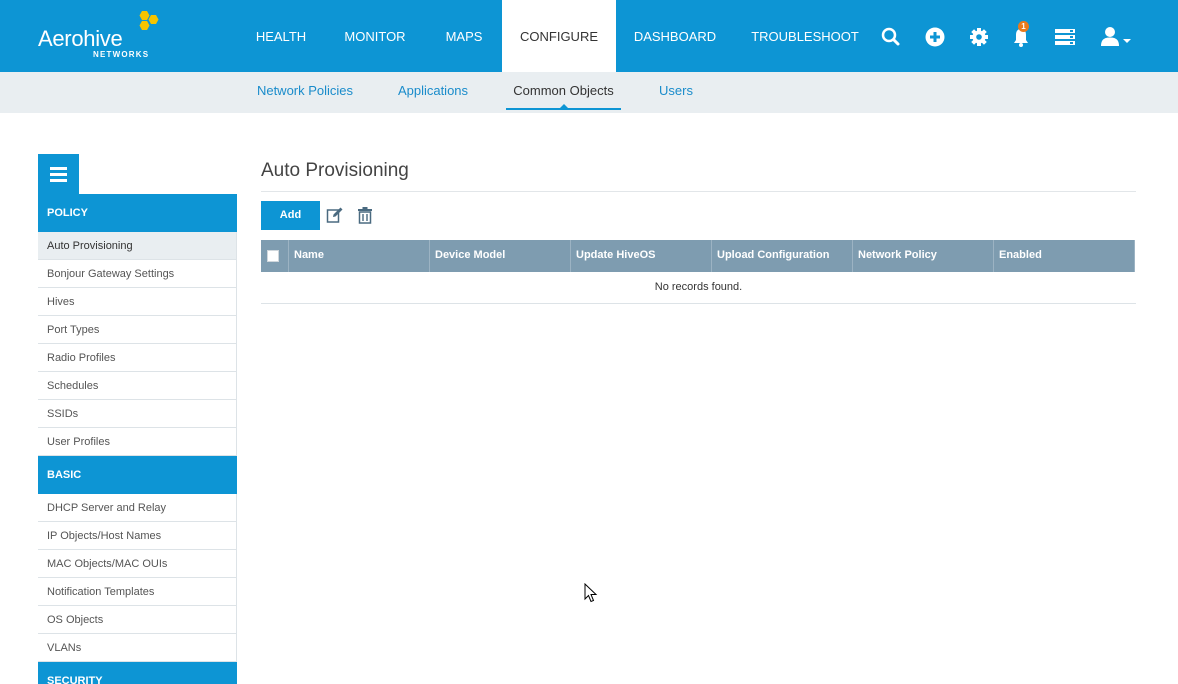 The image size is (1178, 684). What do you see at coordinates (137, 536) in the screenshot?
I see `sidebar-item-ip-objects-host-names: IP Objects/Host Names` at bounding box center [137, 536].